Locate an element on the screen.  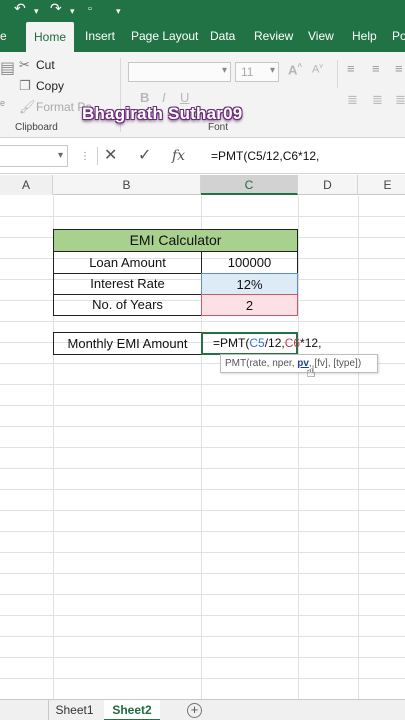
formula-token: /12, is located at coordinates (274, 343).